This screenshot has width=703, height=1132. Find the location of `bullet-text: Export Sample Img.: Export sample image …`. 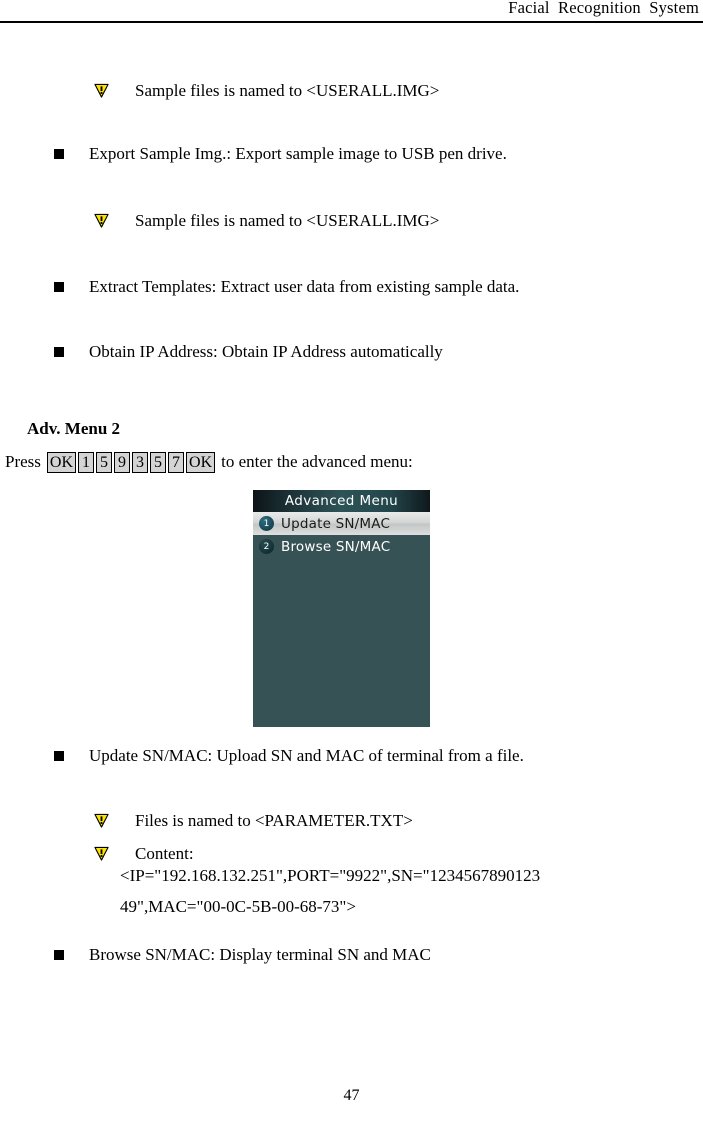

bullet-text: Export Sample Img.: Export sample image … is located at coordinates (298, 153).